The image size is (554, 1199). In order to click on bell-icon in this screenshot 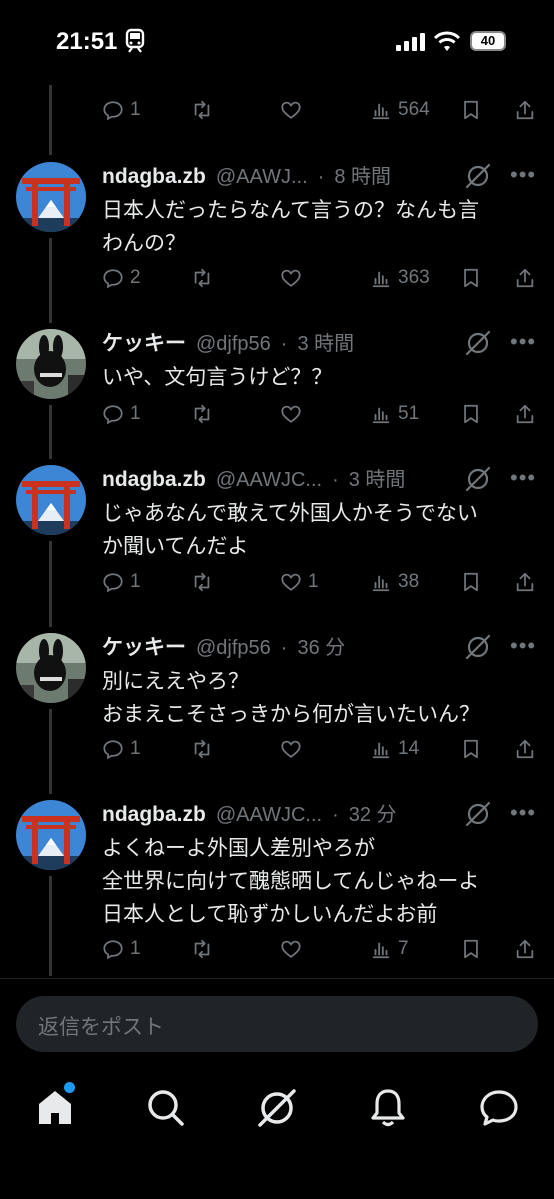, I will do `click(388, 1108)`.